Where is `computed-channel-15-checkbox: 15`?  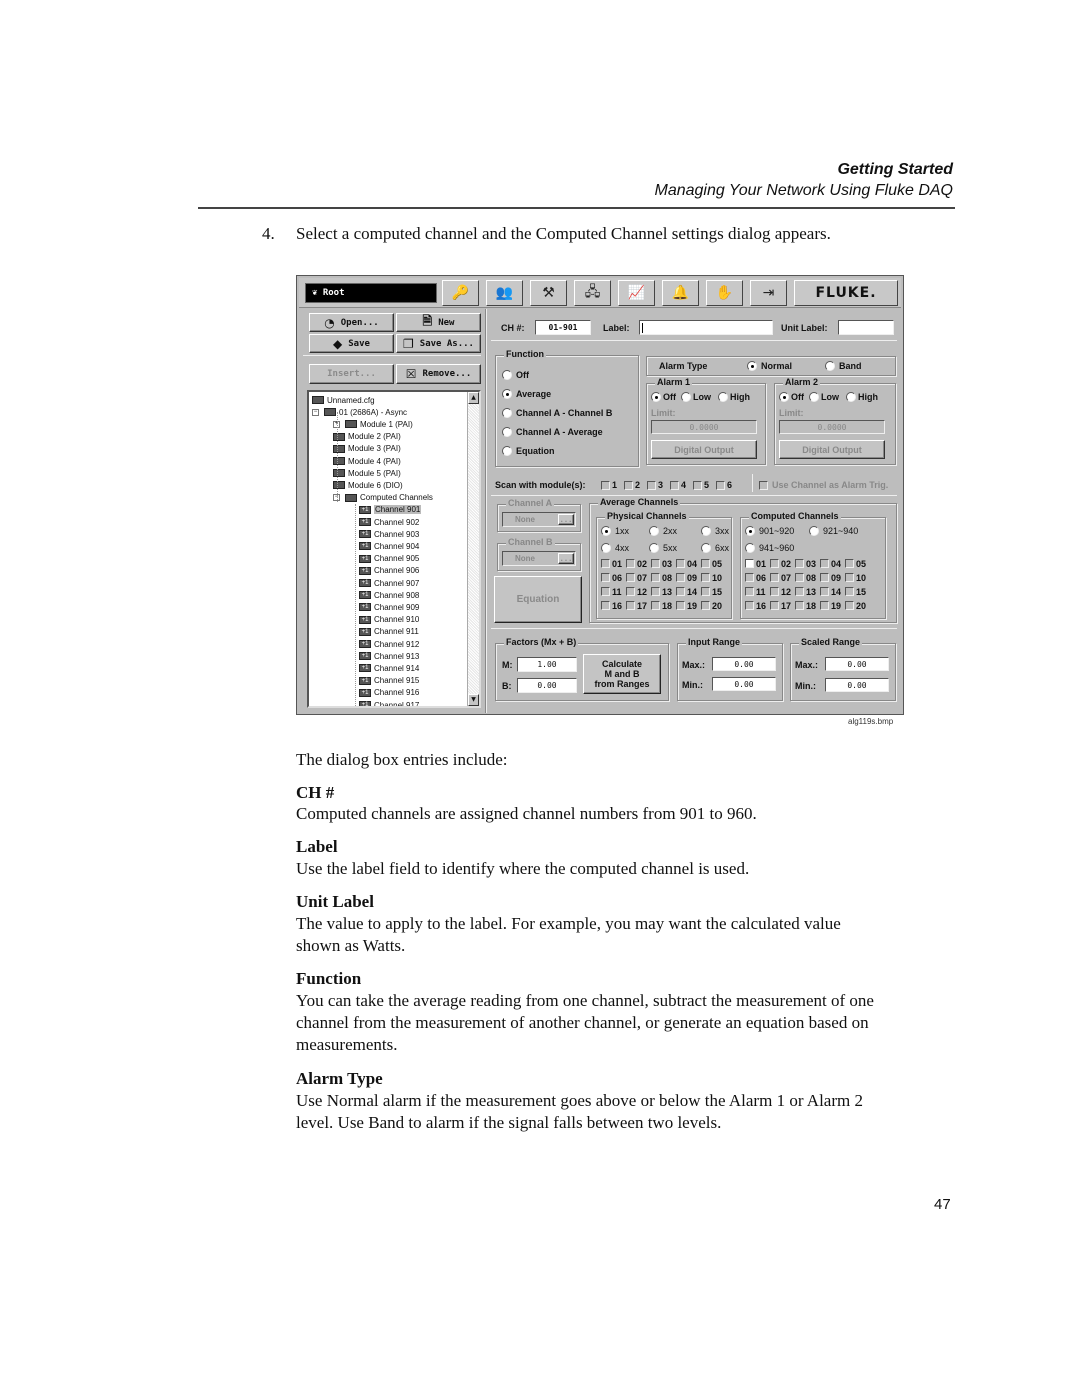 computed-channel-15-checkbox: 15 is located at coordinates (857, 591).